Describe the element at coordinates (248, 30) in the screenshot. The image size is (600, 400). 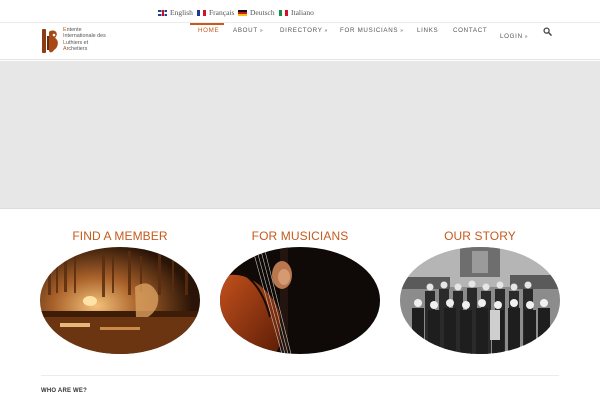
I see `nav-about: ABOUT»` at that location.